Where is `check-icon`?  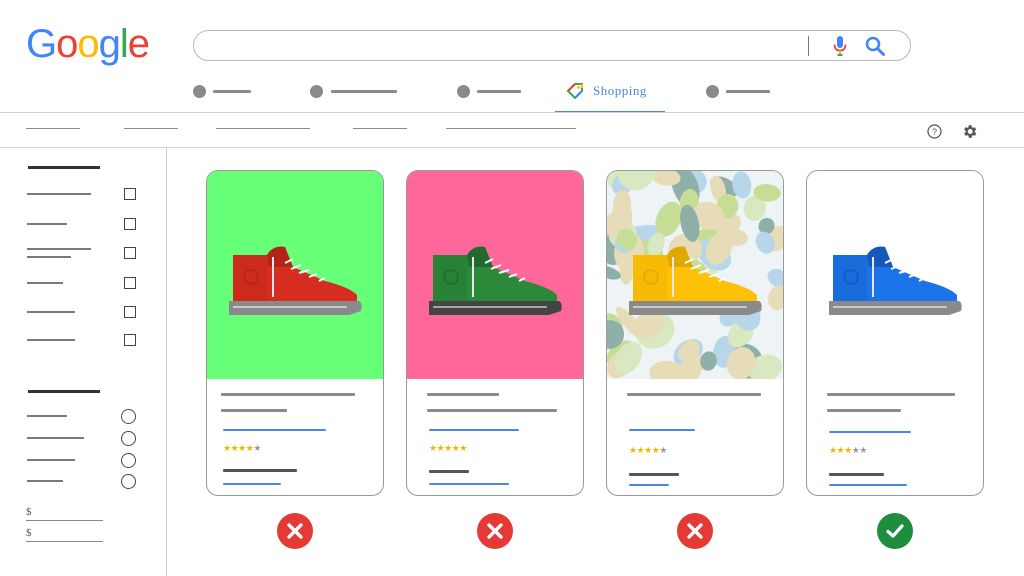 check-icon is located at coordinates (895, 531).